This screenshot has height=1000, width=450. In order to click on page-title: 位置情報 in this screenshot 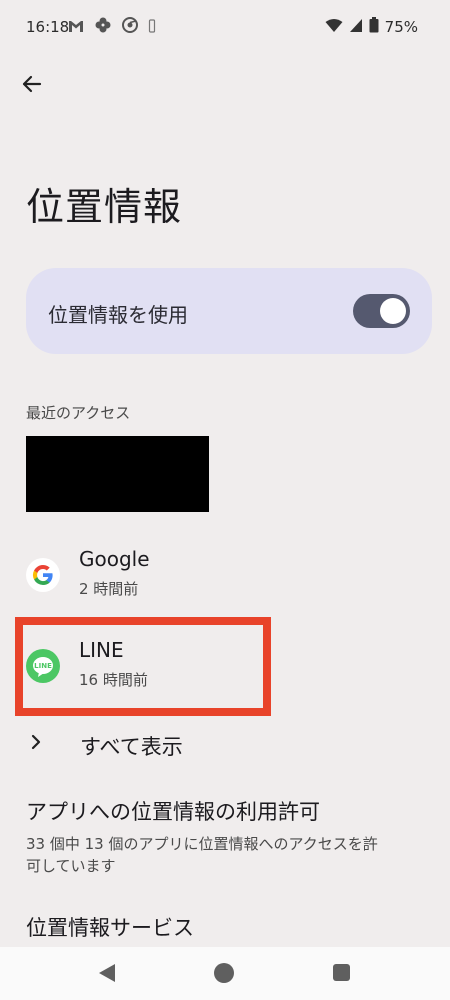, I will do `click(104, 207)`.